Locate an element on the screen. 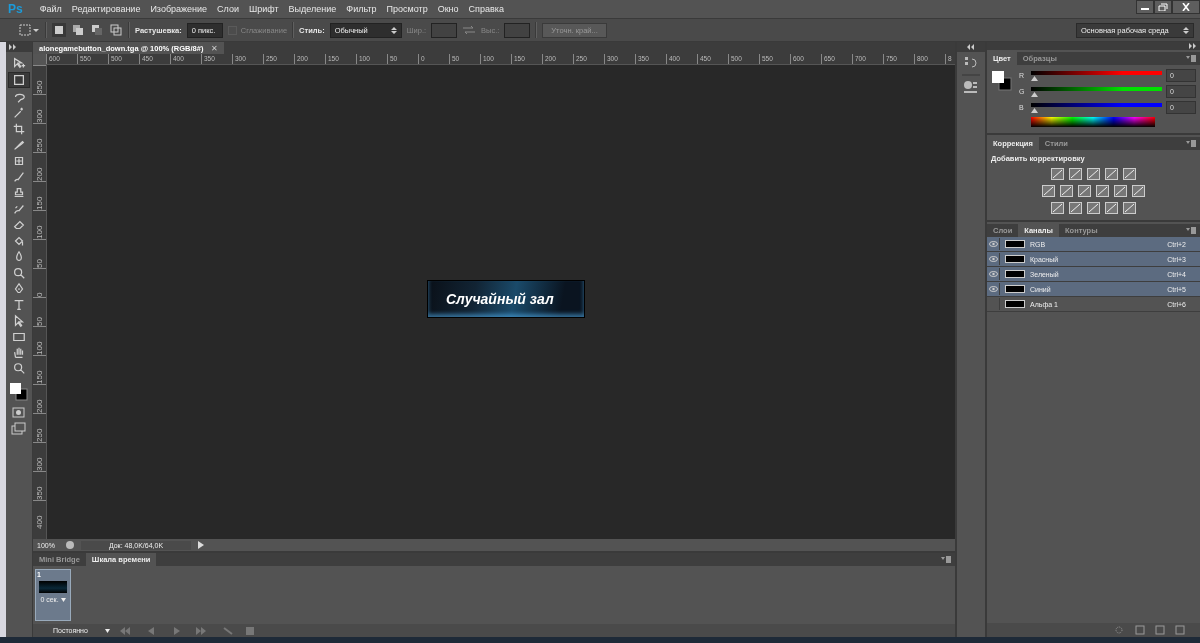 The height and width of the screenshot is (643, 1200). width-field is located at coordinates (444, 30).